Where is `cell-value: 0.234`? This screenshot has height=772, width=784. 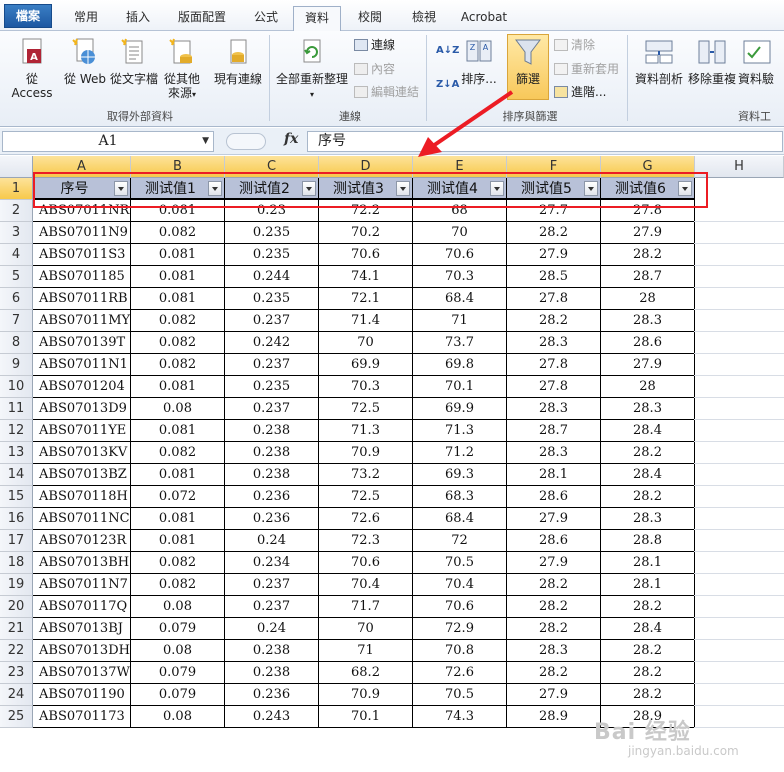
cell-value: 0.234 is located at coordinates (272, 563).